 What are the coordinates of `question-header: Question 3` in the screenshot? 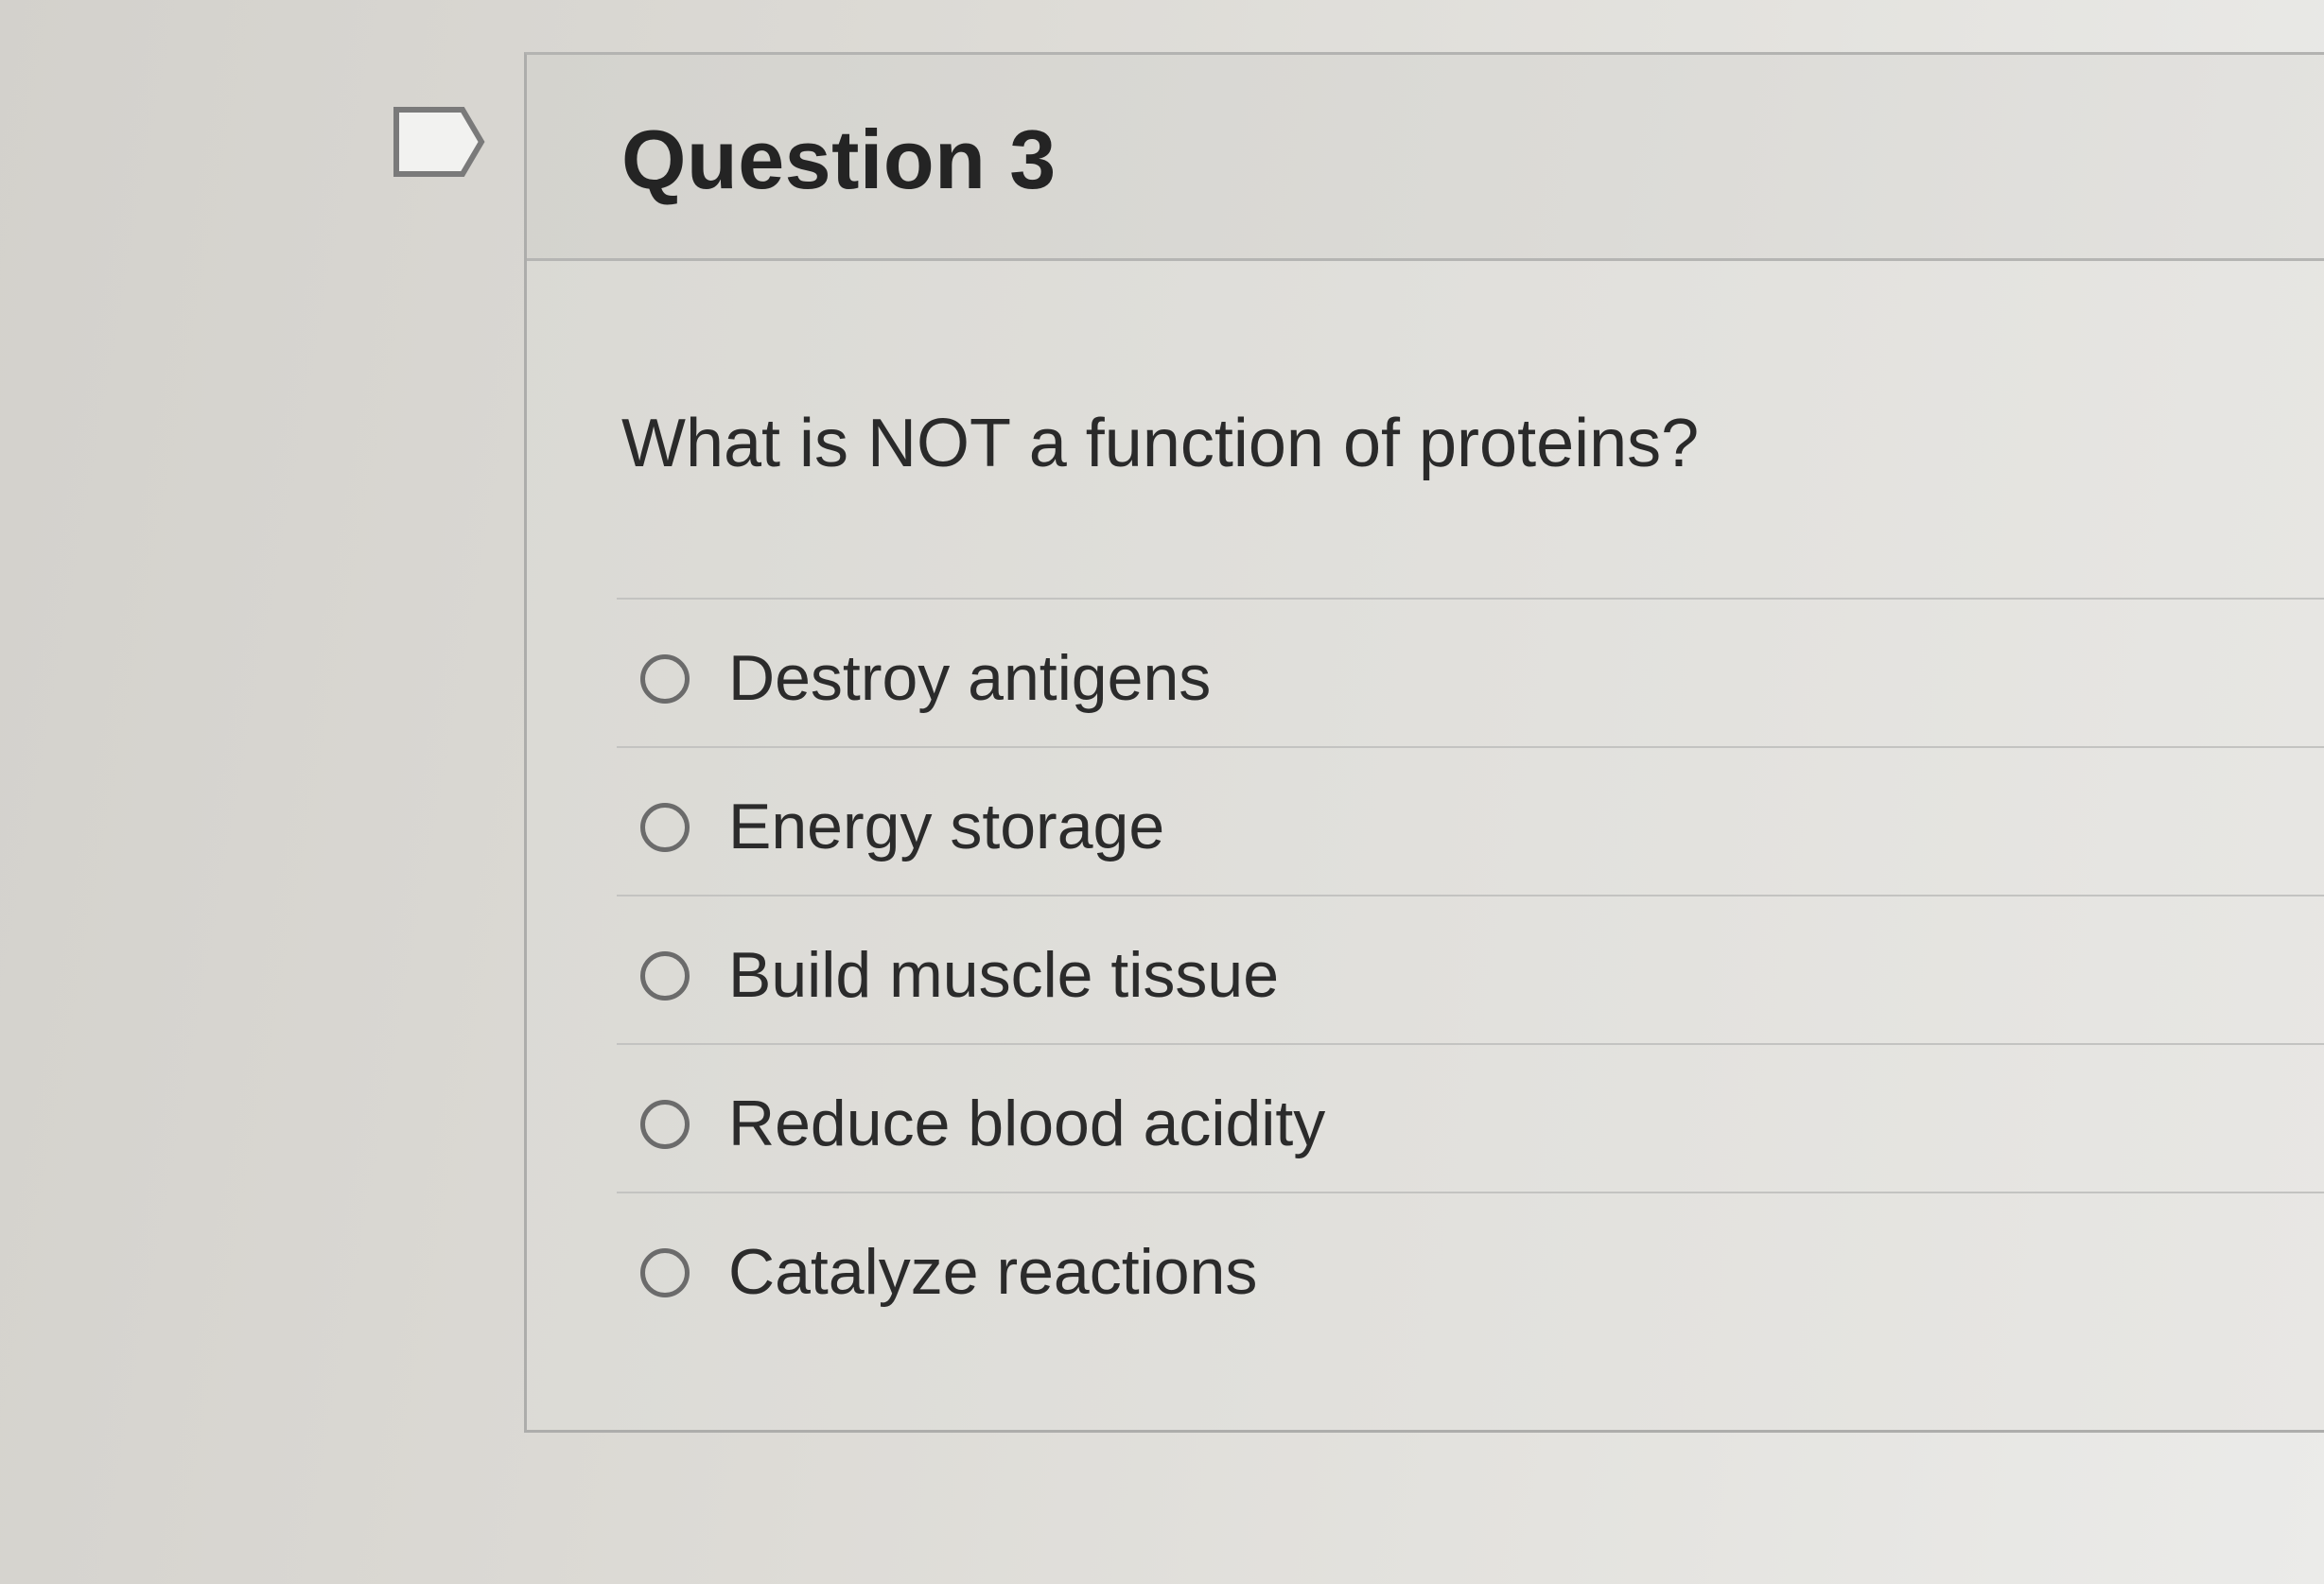 It's located at (1425, 158).